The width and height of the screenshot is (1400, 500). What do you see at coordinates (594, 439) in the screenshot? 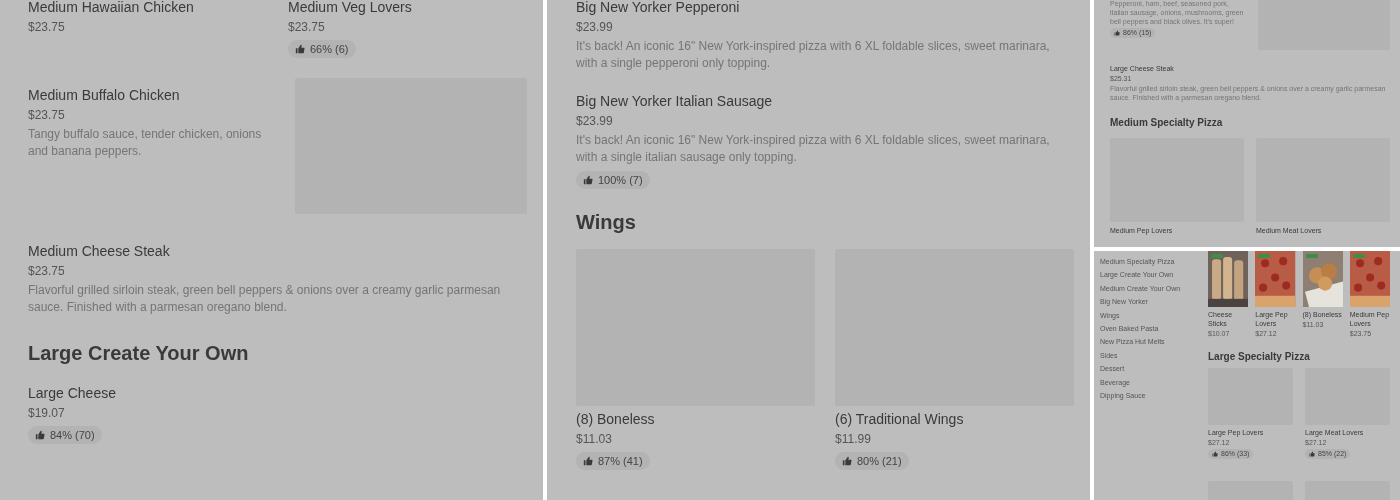
I see `item-price: $11.03` at bounding box center [594, 439].